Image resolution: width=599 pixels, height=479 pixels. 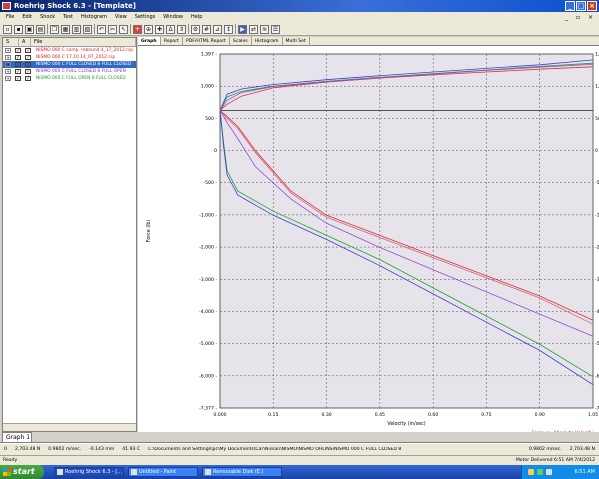 What do you see at coordinates (123, 29) in the screenshot?
I see `pointer-icon: ↖` at bounding box center [123, 29].